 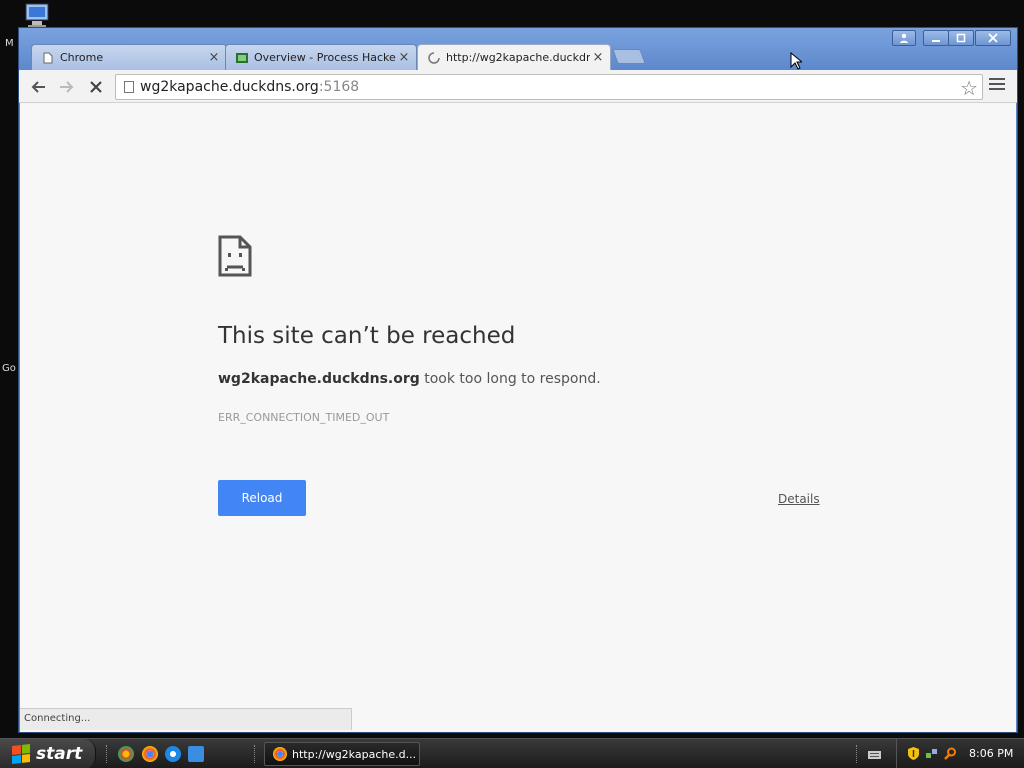 What do you see at coordinates (931, 753) in the screenshot?
I see `network-icon` at bounding box center [931, 753].